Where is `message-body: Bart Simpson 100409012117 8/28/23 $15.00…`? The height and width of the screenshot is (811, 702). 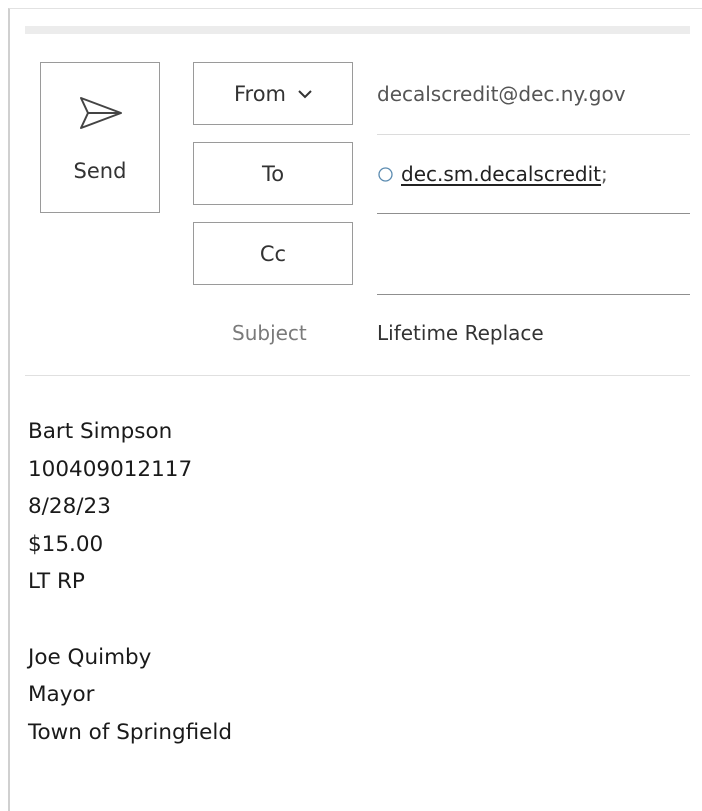 message-body: Bart Simpson 100409012117 8/28/23 $15.00… is located at coordinates (130, 582).